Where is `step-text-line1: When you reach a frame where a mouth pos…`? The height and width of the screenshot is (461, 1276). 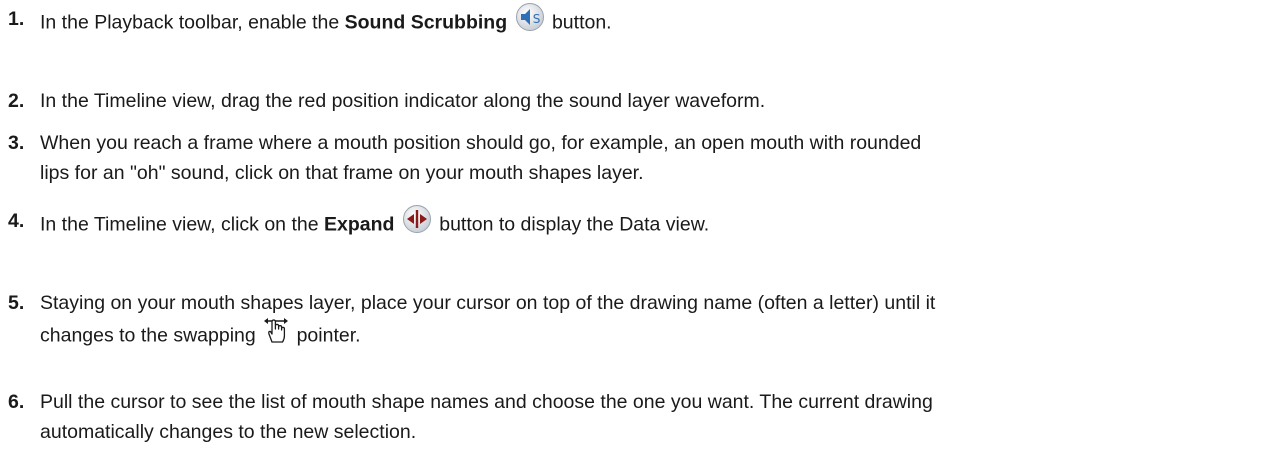
step-text-line1: When you reach a frame where a mouth pos… is located at coordinates (481, 143).